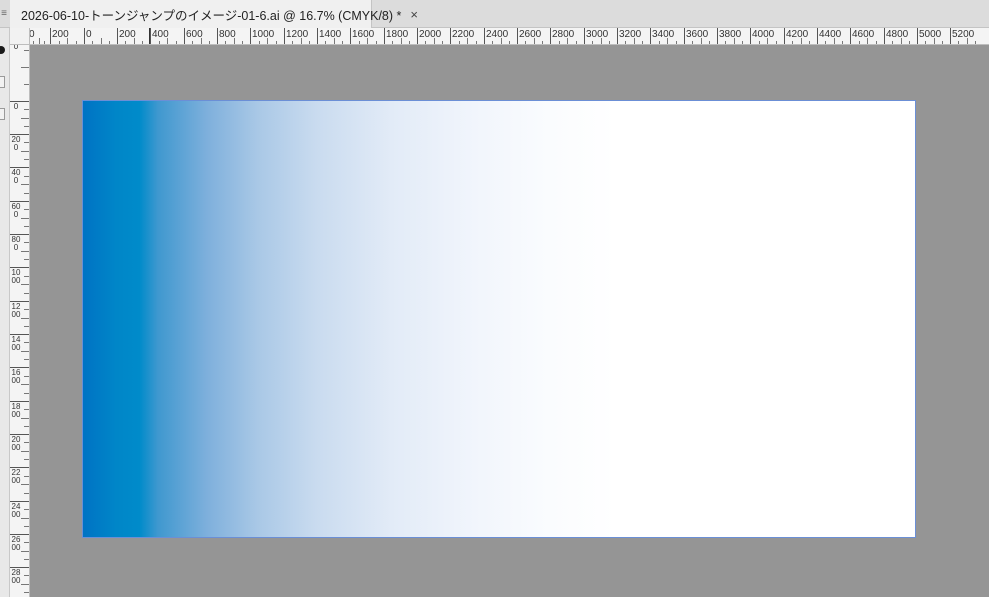  What do you see at coordinates (663, 34) in the screenshot?
I see `ruler-label: 3400` at bounding box center [663, 34].